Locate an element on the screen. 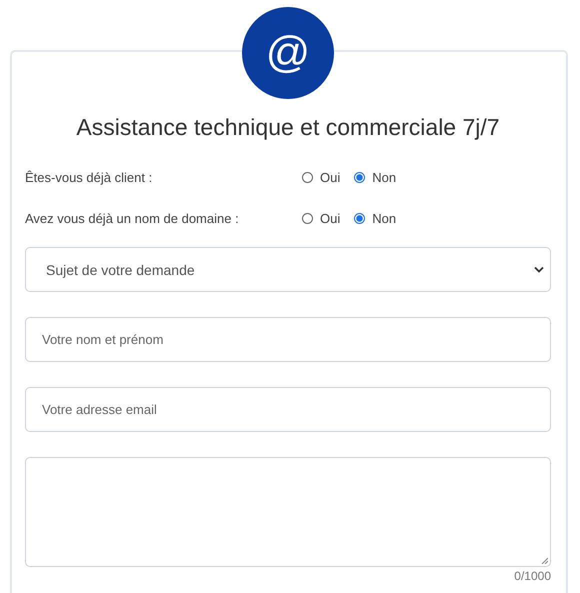 Image resolution: width=580 pixels, height=593 pixels. character-counter: 0/1000 is located at coordinates (532, 576).